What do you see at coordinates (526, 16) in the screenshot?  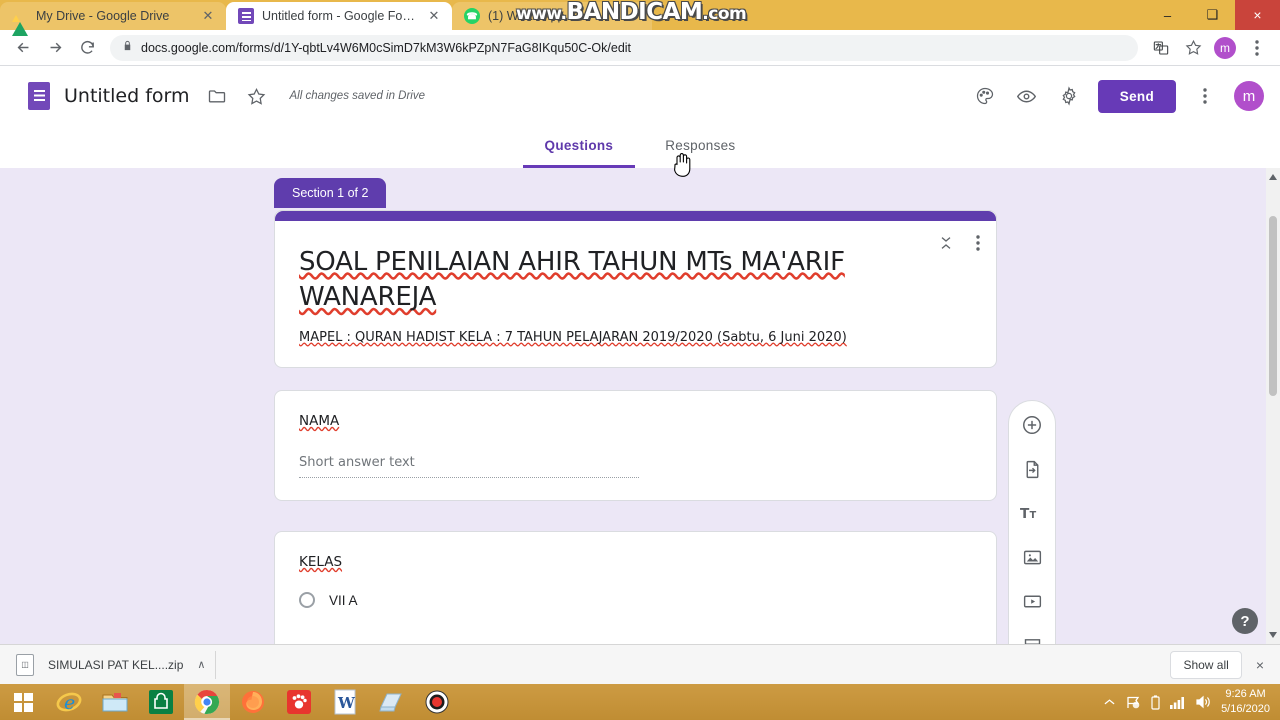 I see `browser-tab-title: (1) WhatsApp` at bounding box center [526, 16].